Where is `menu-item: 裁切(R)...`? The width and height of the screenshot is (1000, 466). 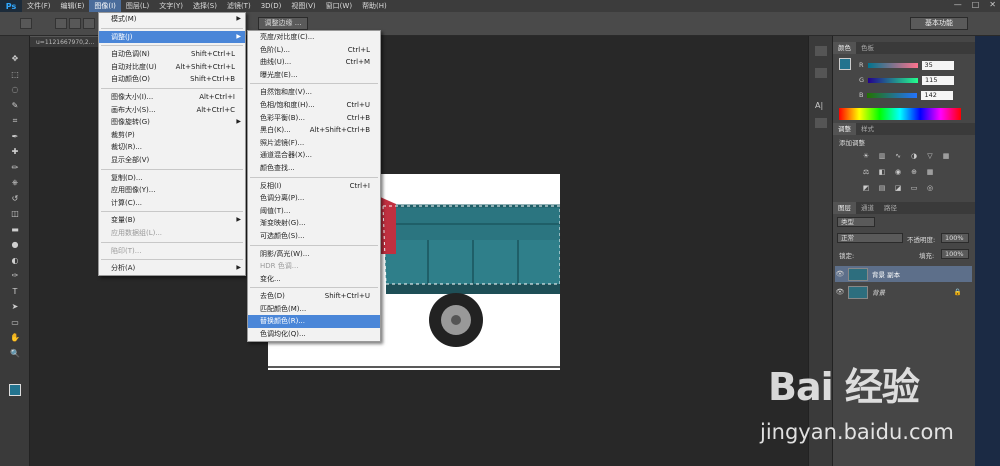
menu-item: 裁切(R)... is located at coordinates (172, 147).